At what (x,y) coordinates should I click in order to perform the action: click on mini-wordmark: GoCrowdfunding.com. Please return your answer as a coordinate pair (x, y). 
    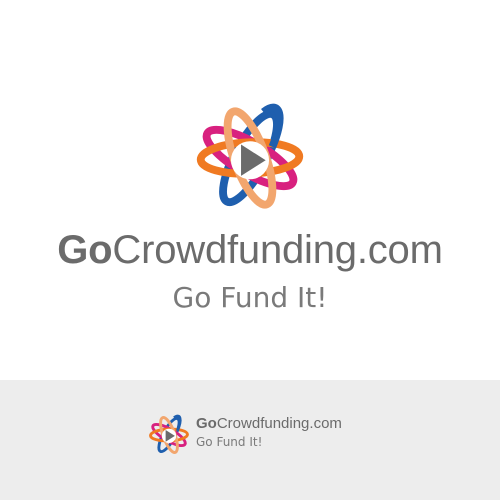
    Looking at the image, I should click on (269, 424).